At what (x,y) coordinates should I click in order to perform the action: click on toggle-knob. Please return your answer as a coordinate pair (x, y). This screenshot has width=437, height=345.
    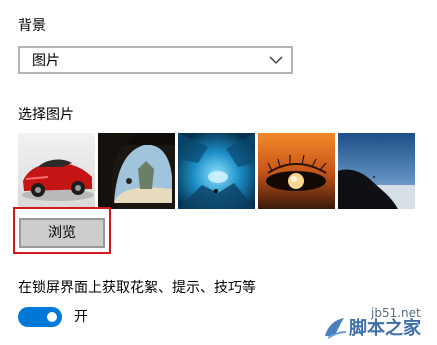
    Looking at the image, I should click on (52, 317).